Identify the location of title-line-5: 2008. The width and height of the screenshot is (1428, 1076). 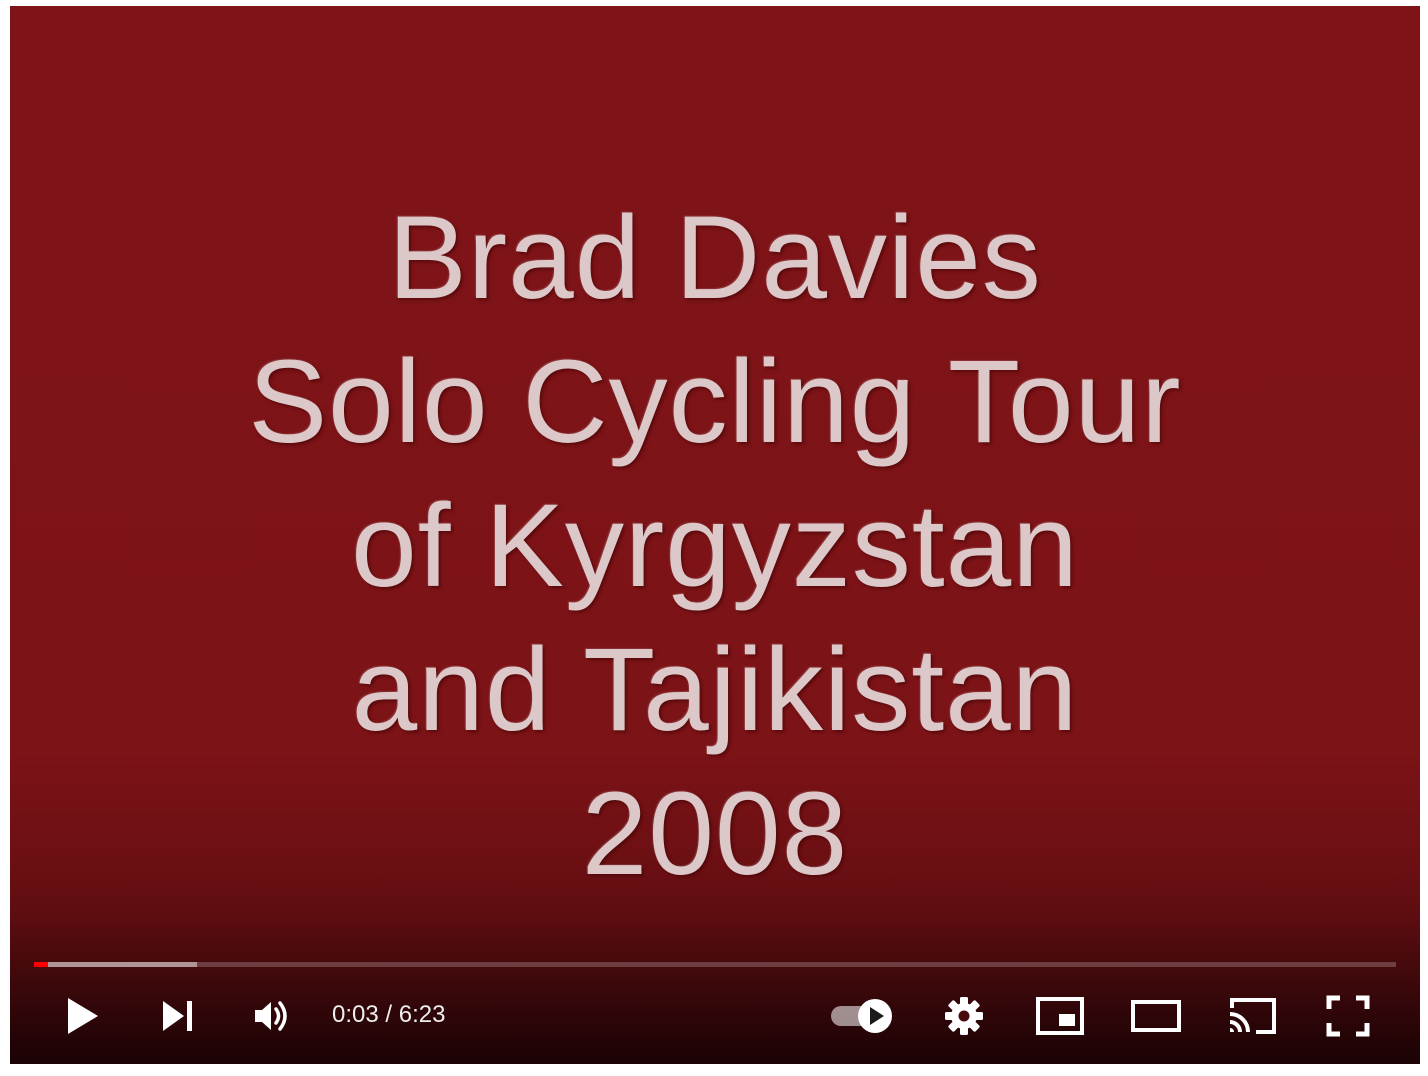
(715, 834).